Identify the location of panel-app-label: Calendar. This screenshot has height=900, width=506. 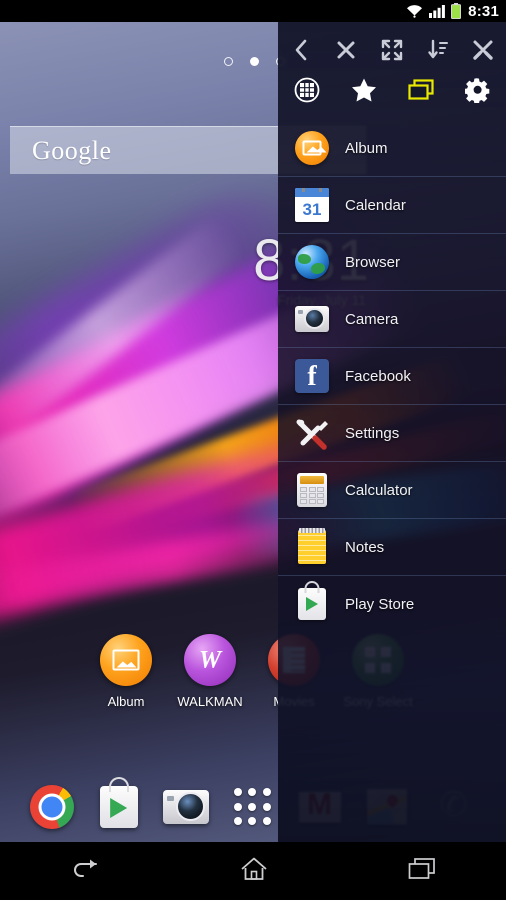
(375, 205).